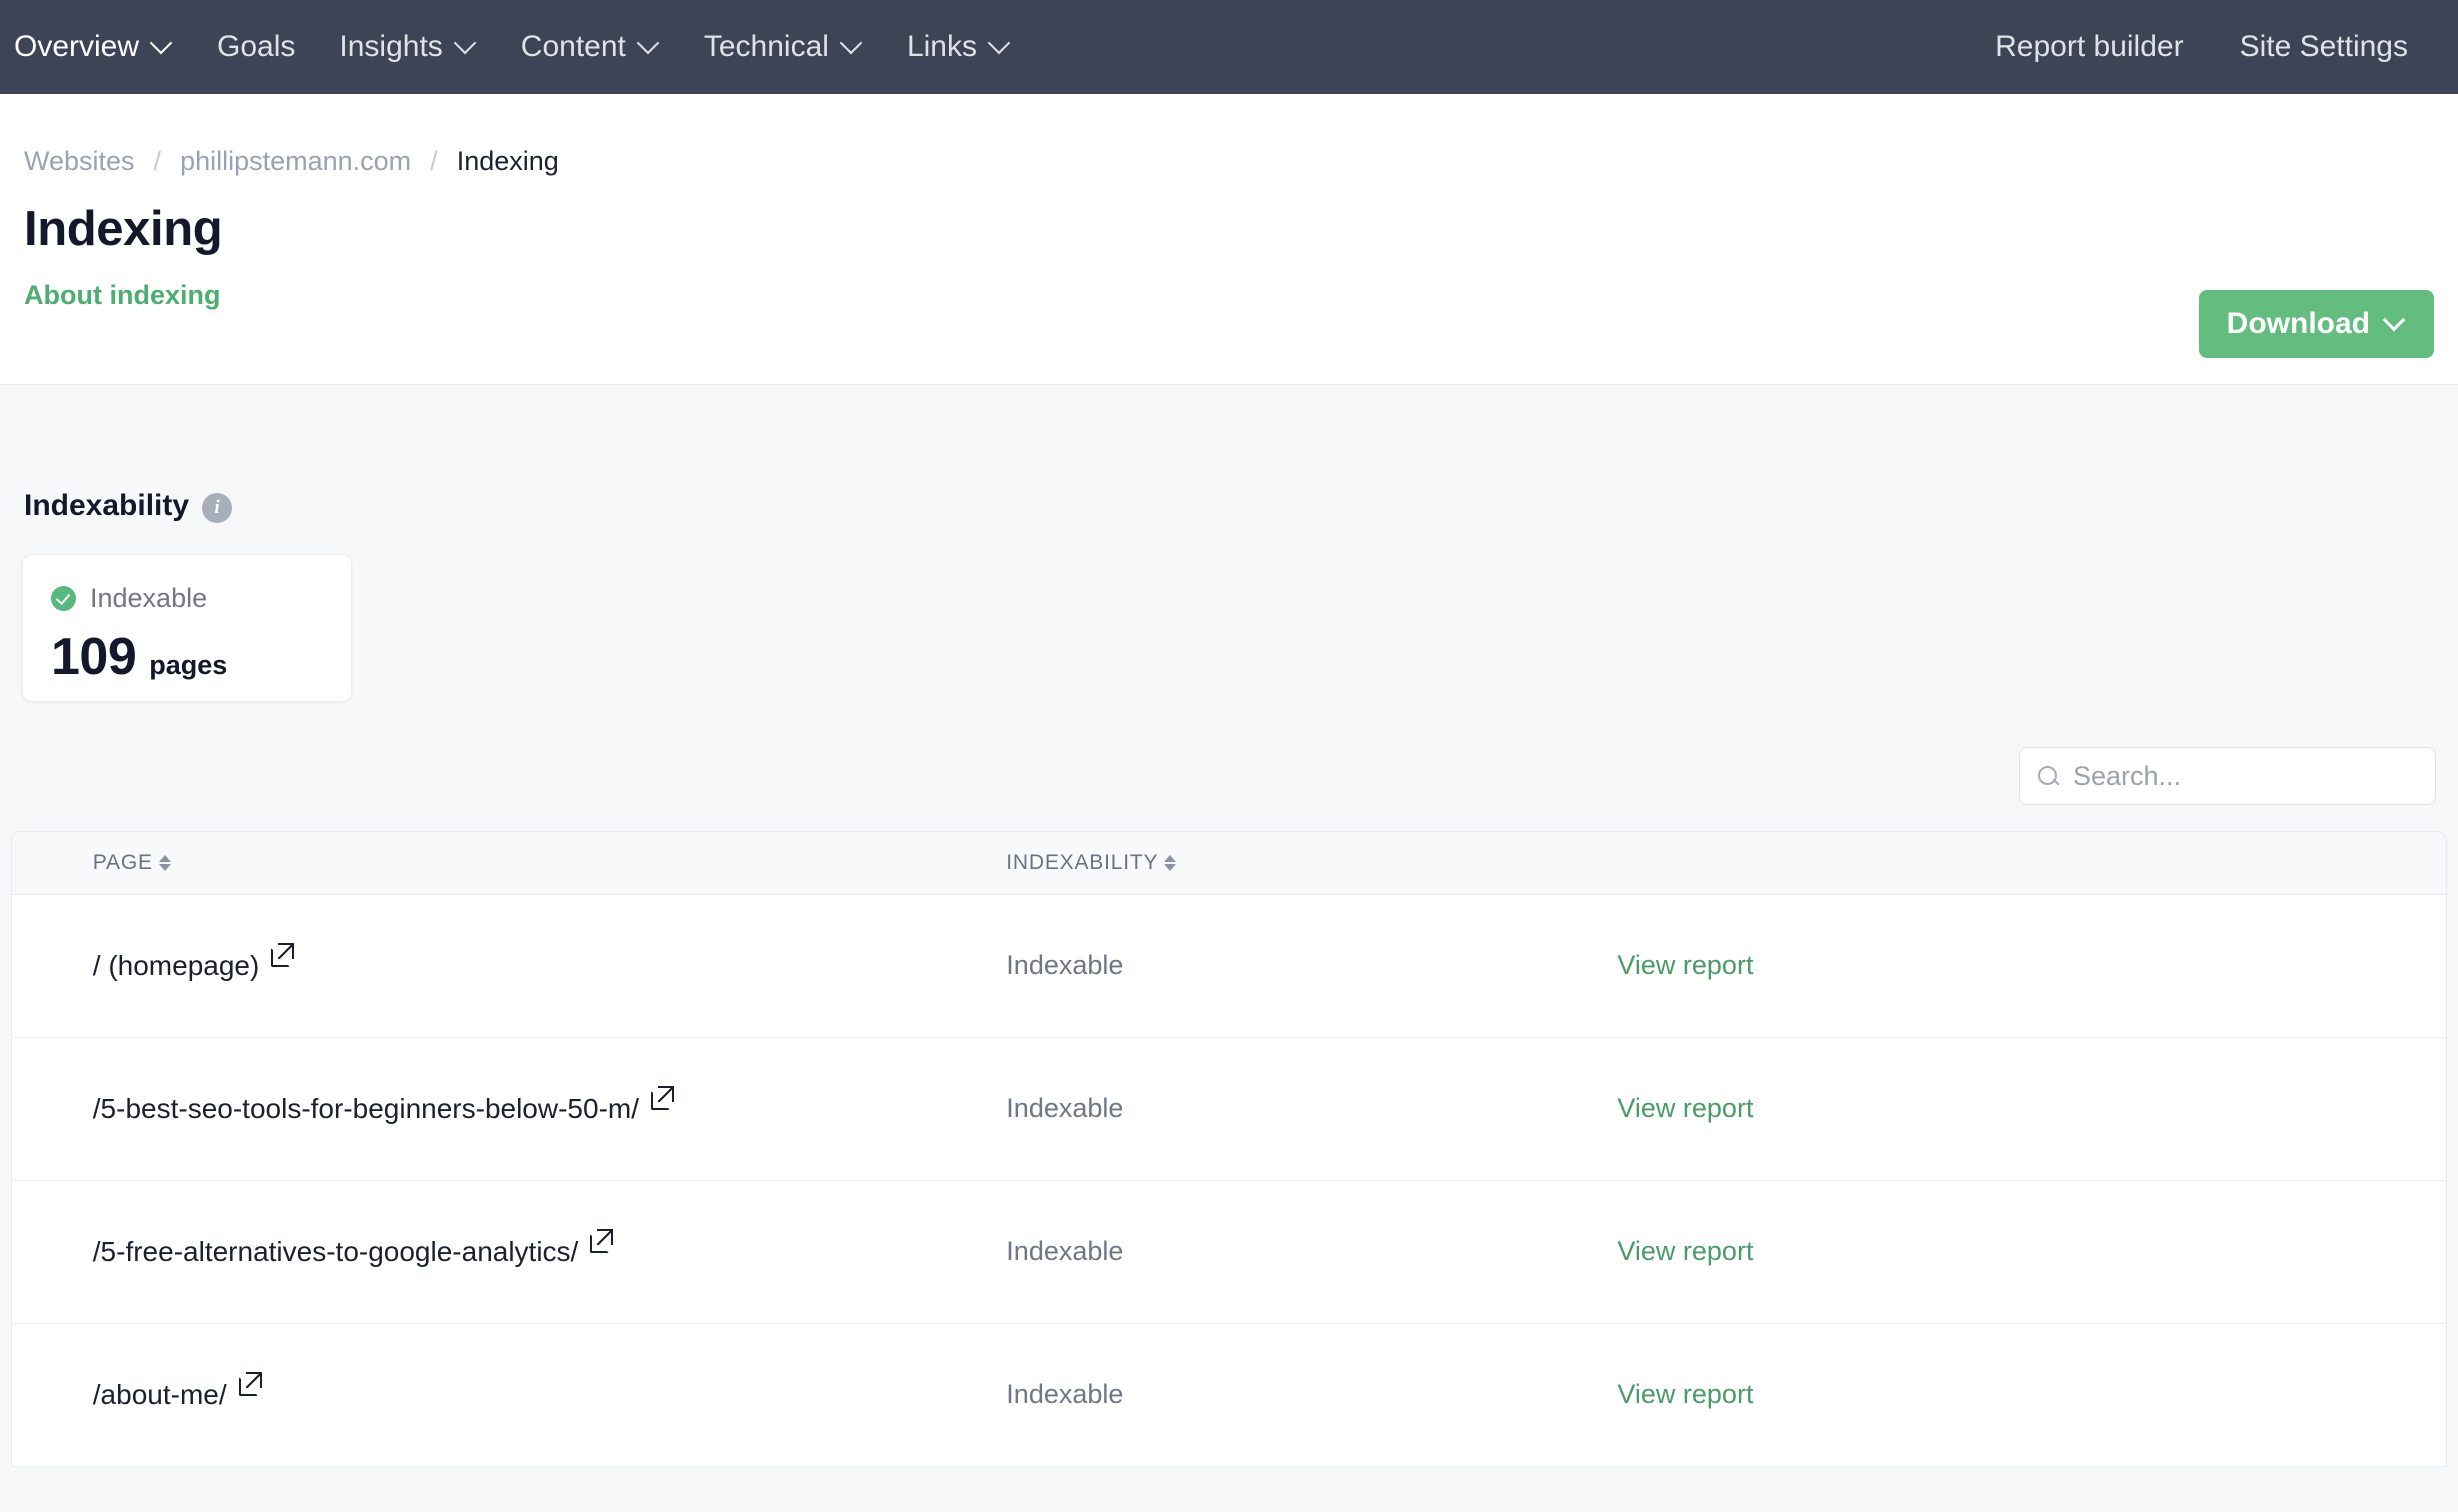 This screenshot has height=1512, width=2458. What do you see at coordinates (1170, 862) in the screenshot?
I see `sort-icon-indexability` at bounding box center [1170, 862].